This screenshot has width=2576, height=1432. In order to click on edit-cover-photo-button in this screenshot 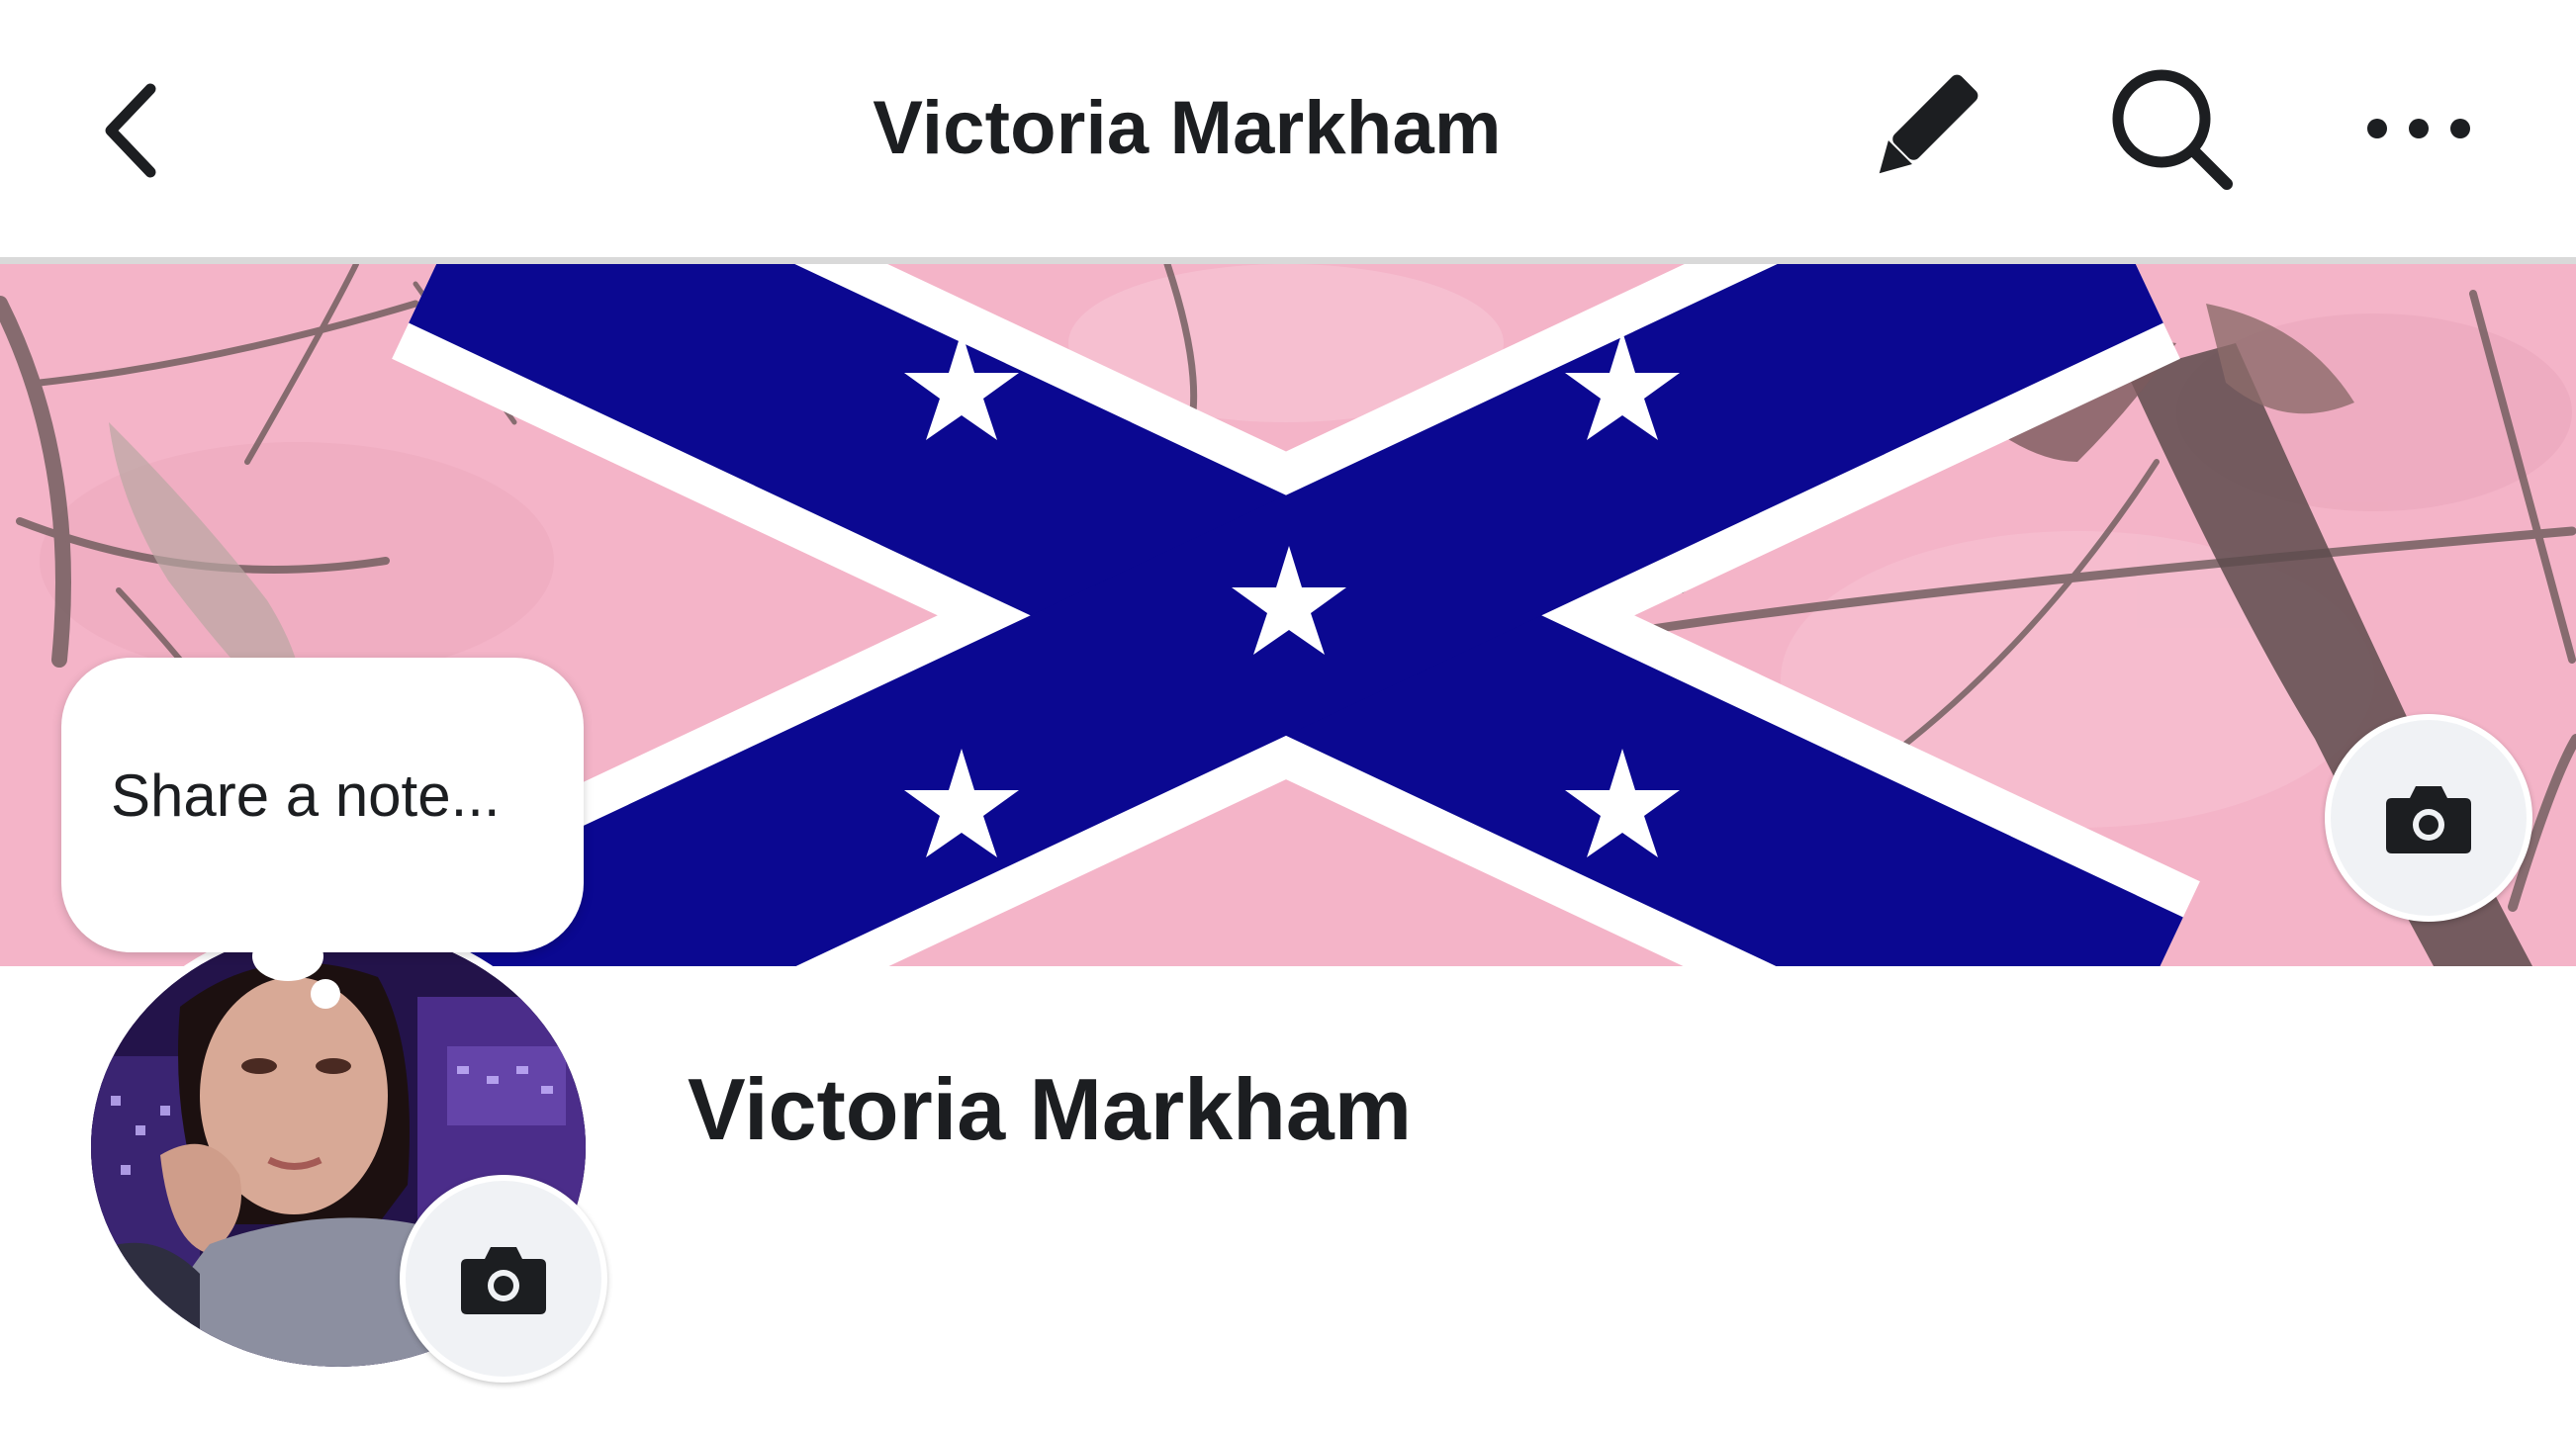, I will do `click(2428, 818)`.